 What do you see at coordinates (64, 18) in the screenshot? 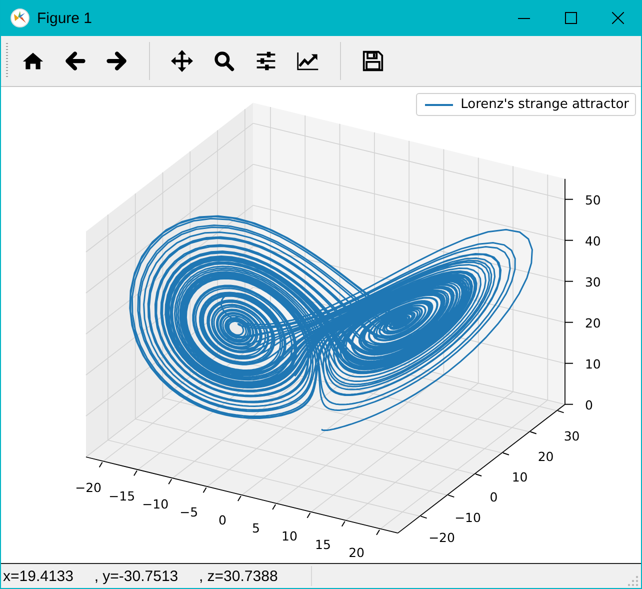
I see `window-title: Figure 1` at bounding box center [64, 18].